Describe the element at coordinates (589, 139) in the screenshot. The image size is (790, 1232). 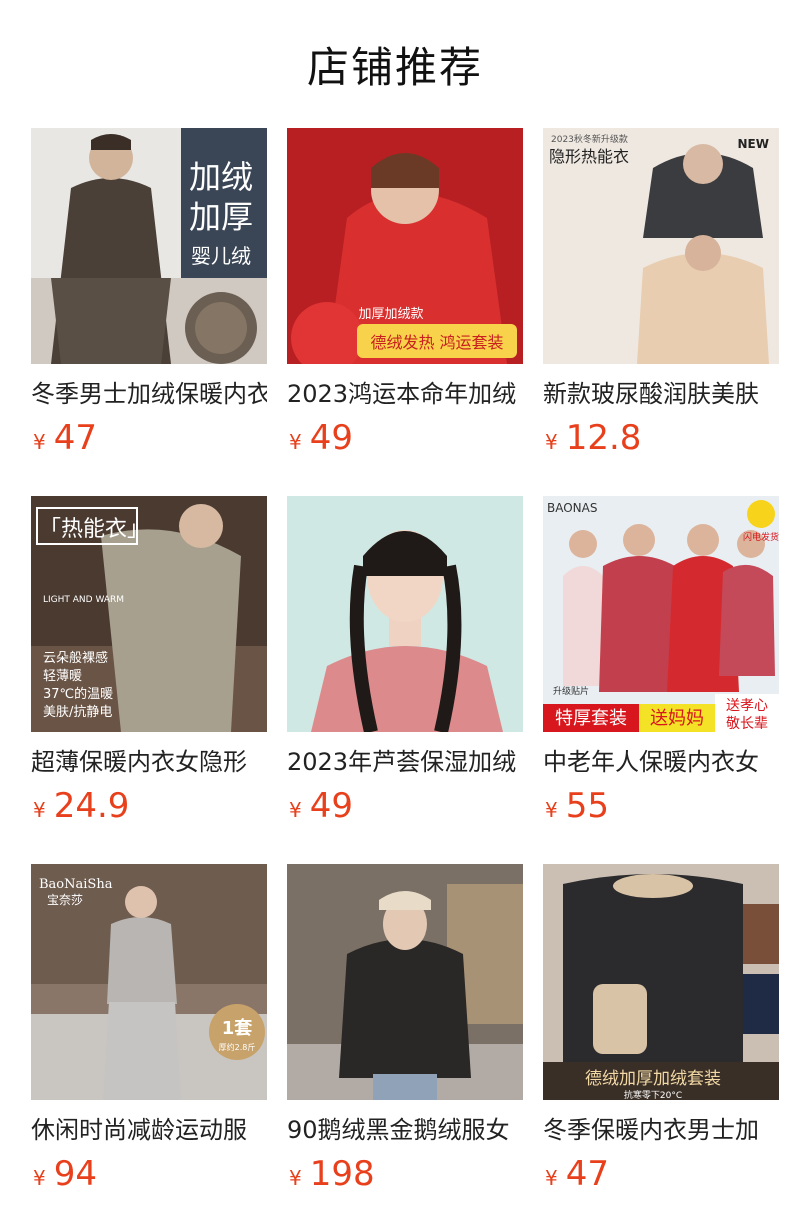
I see `thumb-caption: 2023秋冬新升级款` at that location.